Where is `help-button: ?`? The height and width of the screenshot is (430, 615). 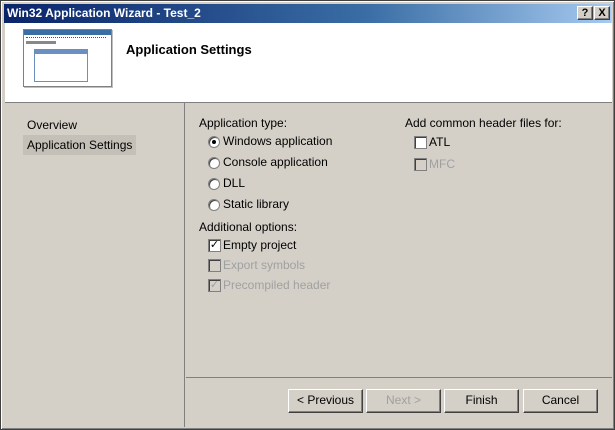 help-button: ? is located at coordinates (585, 13).